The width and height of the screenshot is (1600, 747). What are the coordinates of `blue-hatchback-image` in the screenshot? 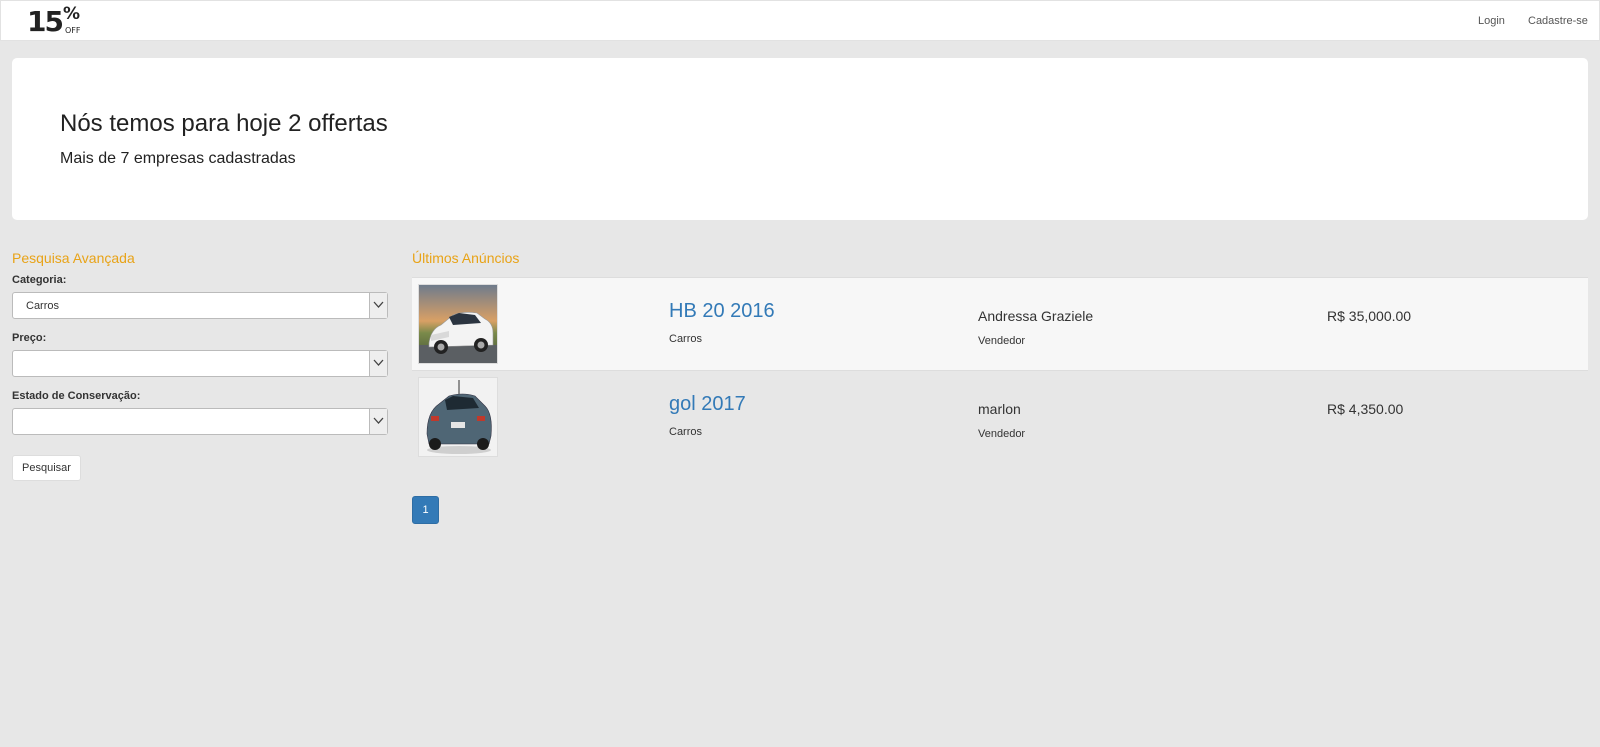 It's located at (458, 417).